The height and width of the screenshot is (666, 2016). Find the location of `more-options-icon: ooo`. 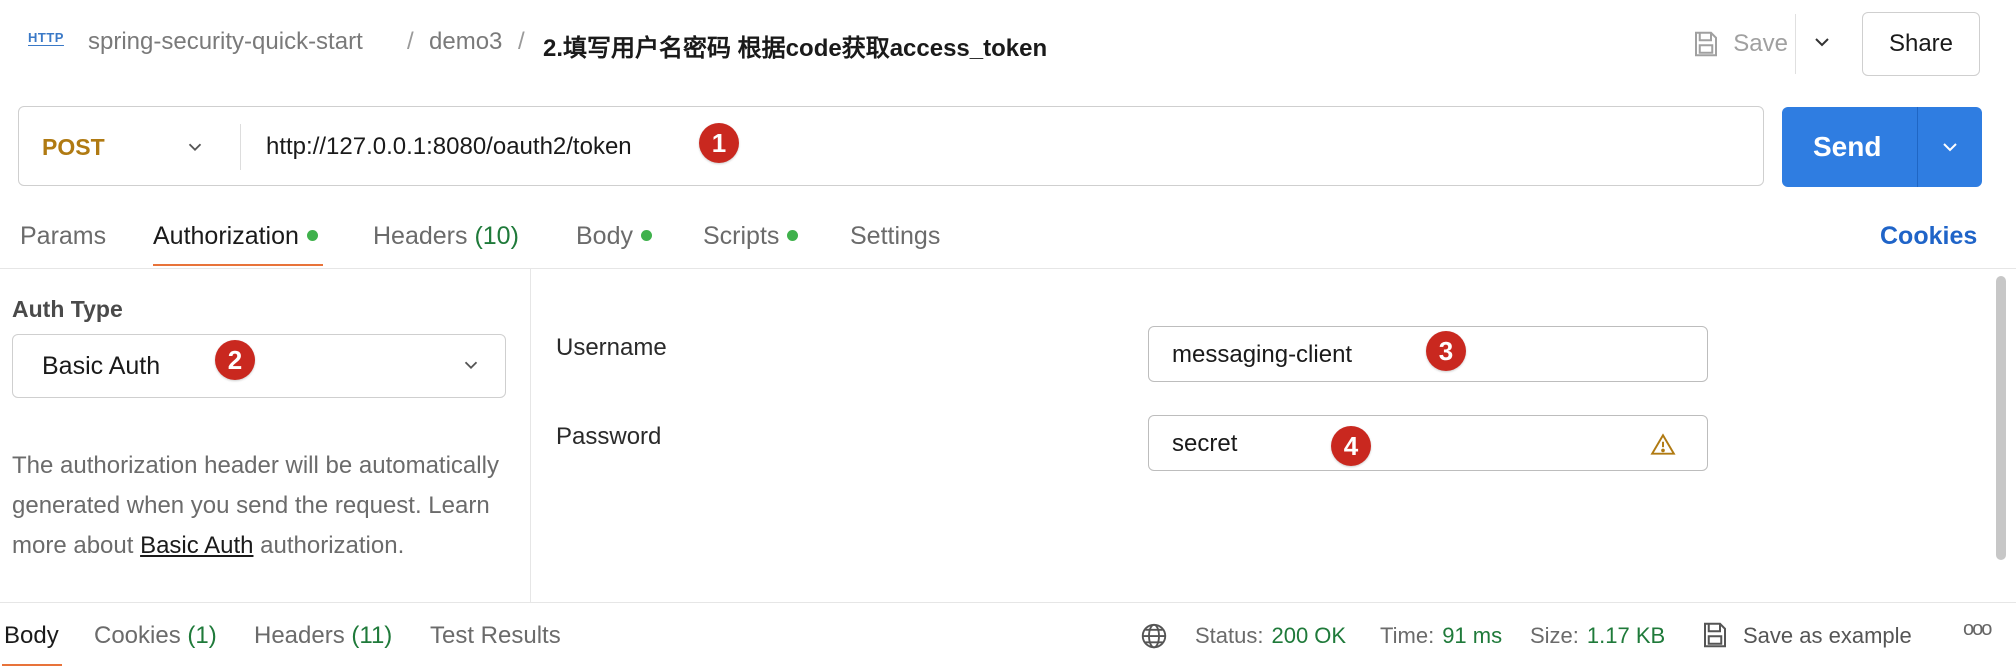

more-options-icon: ooo is located at coordinates (1977, 629).